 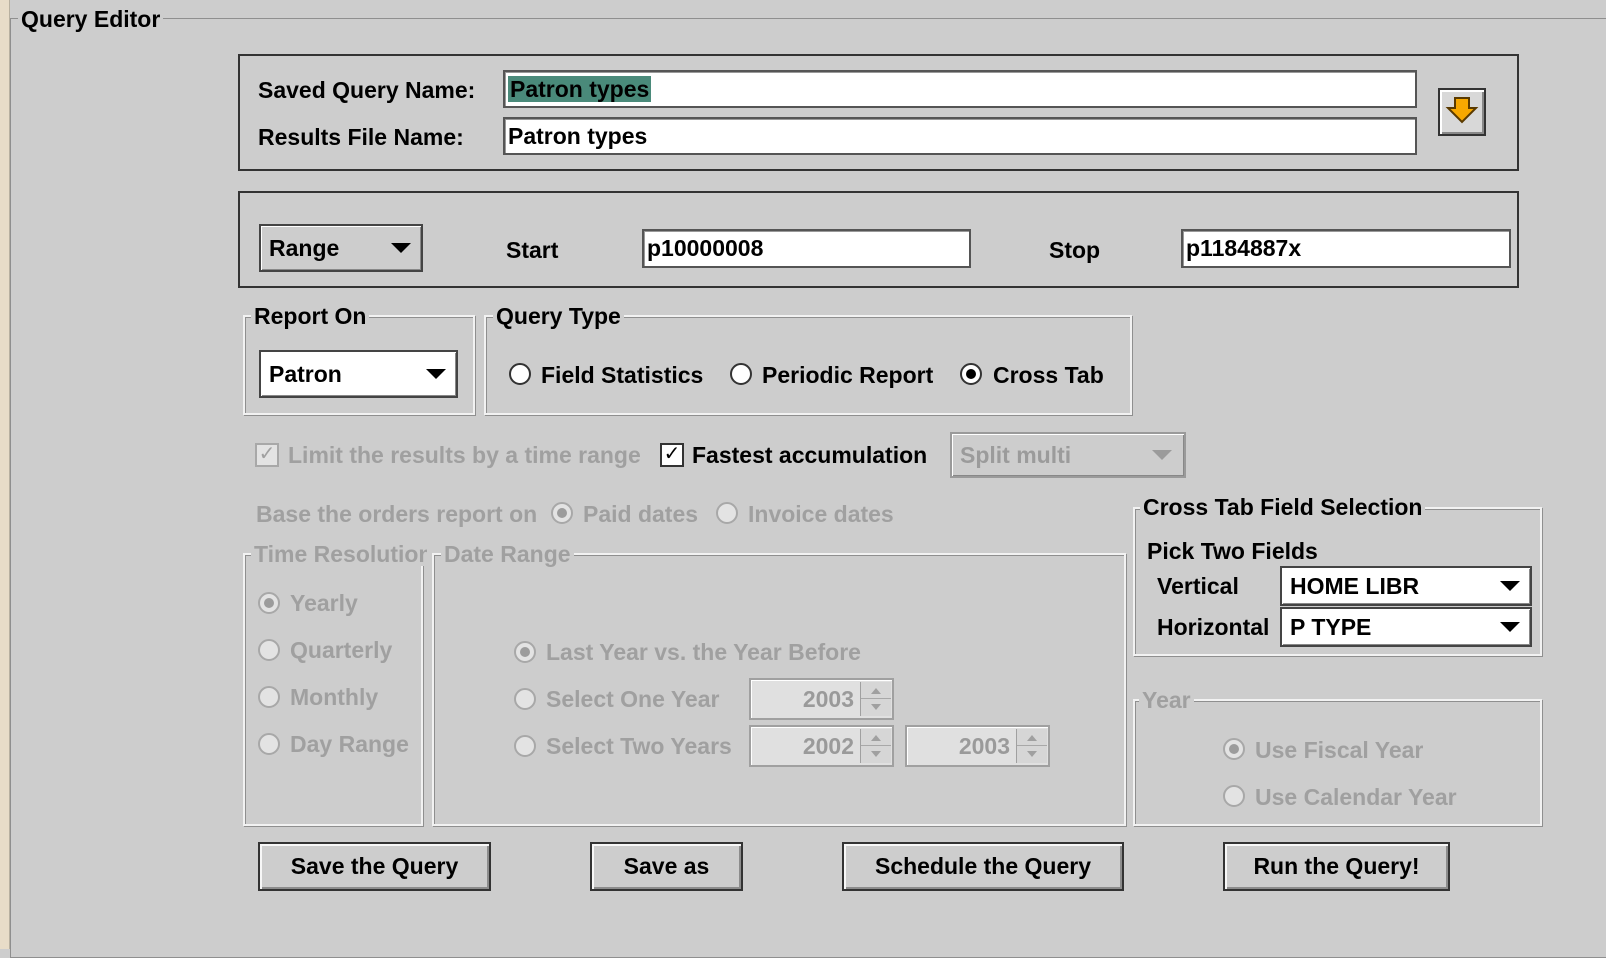 I want to click on quarterly-label: Quarterly, so click(x=341, y=650).